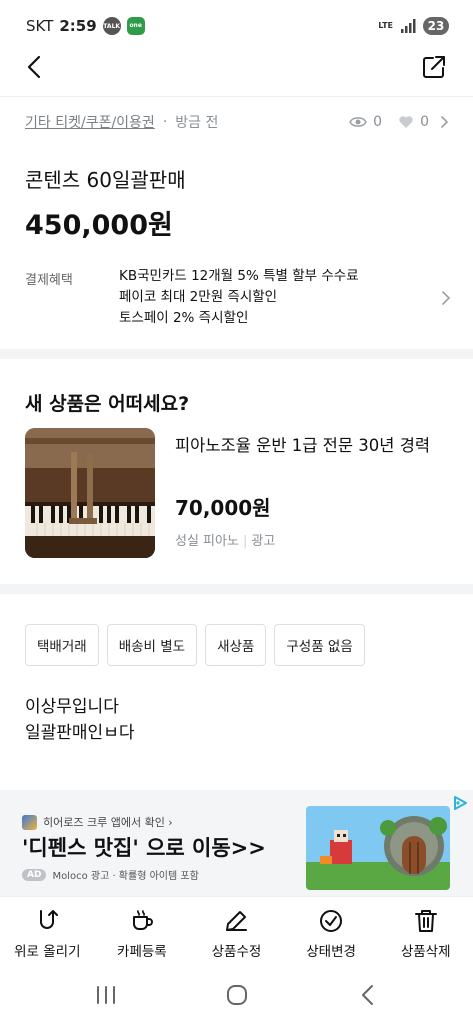 This screenshot has height=1024, width=473. What do you see at coordinates (239, 276) in the screenshot?
I see `benefit-item: KB국민카드 12개월 5% 특별 할부 수수료` at bounding box center [239, 276].